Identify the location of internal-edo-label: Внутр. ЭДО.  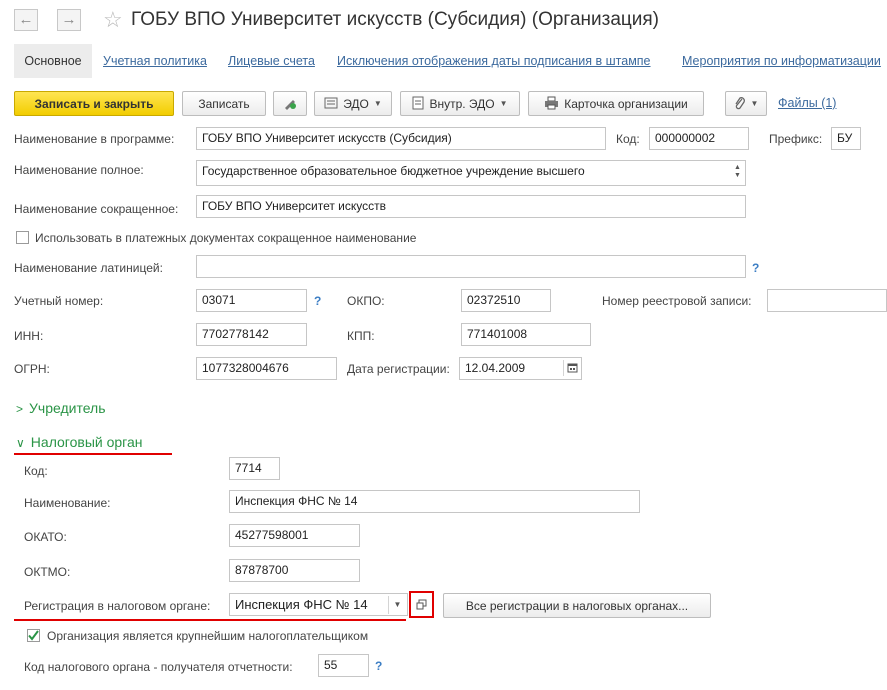
(462, 103).